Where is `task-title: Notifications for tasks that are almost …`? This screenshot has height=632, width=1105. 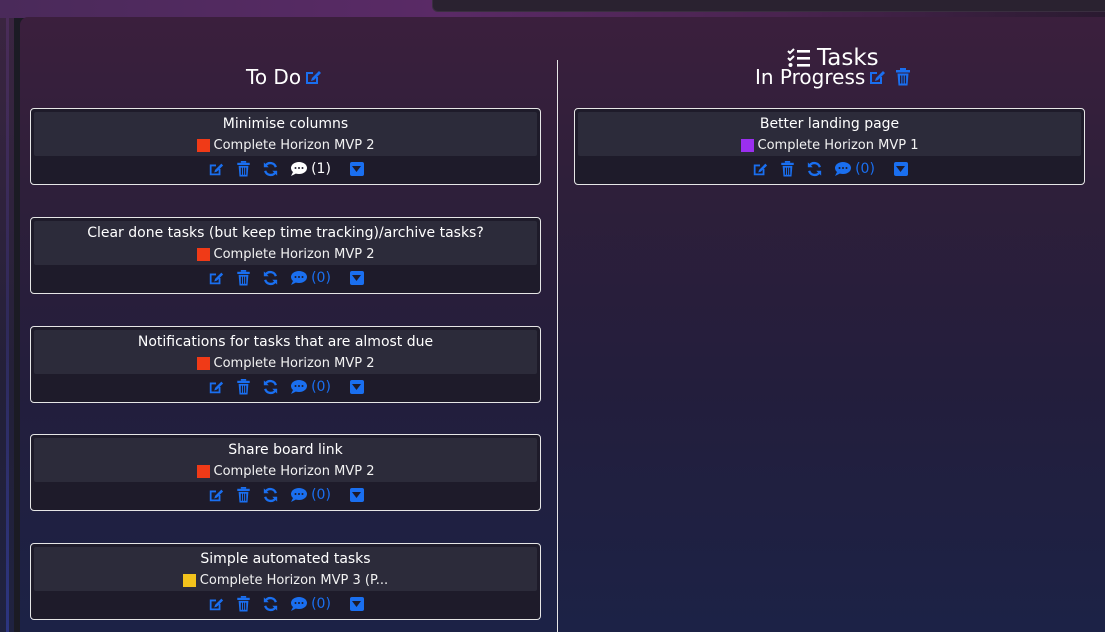
task-title: Notifications for tasks that are almost … is located at coordinates (285, 342).